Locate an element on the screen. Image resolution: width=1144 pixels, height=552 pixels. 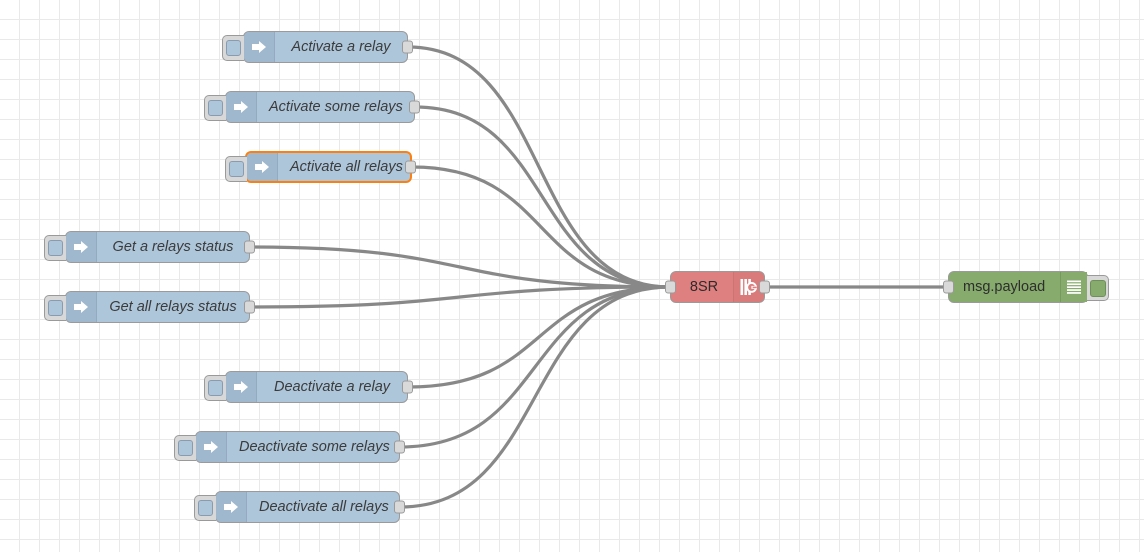
inject-node-activate-all-relays: Activate all relays is located at coordinates (320, 167).